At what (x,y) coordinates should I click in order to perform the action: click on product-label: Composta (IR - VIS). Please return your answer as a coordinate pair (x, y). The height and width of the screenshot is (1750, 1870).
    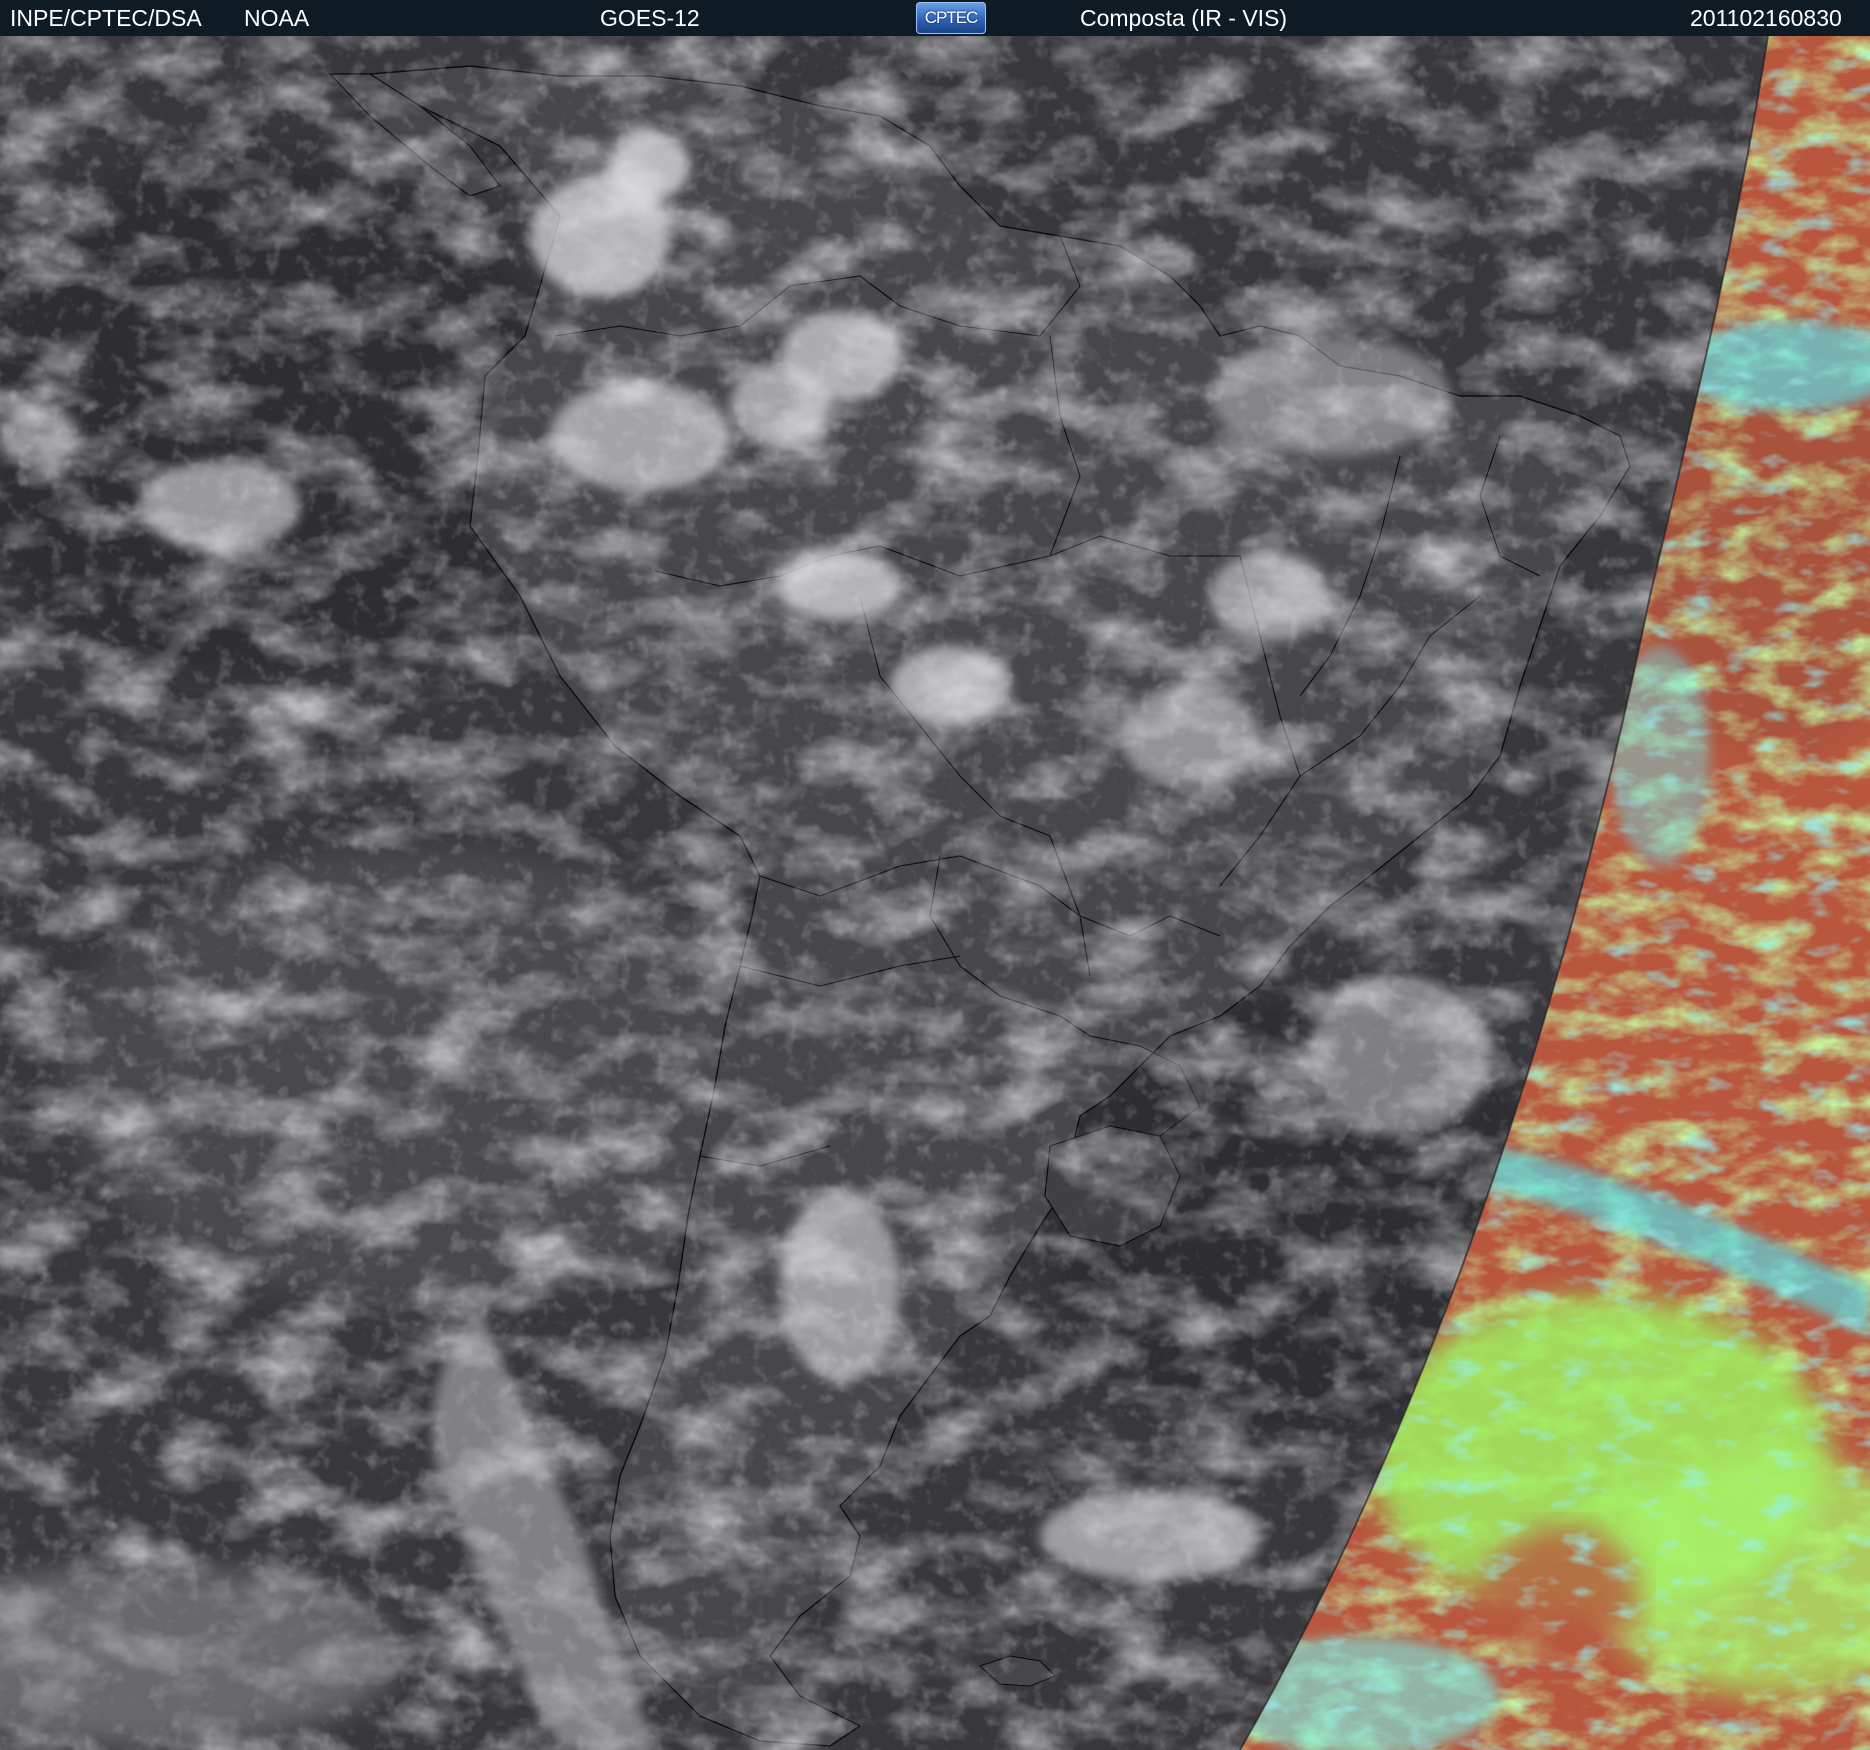
    Looking at the image, I should click on (1184, 18).